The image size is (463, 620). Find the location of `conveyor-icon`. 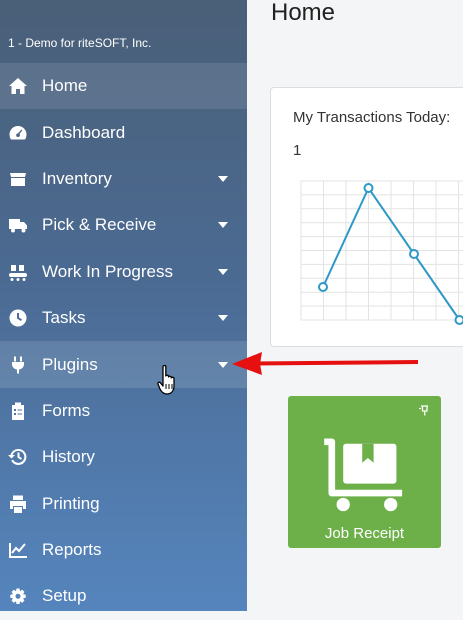

conveyor-icon is located at coordinates (18, 272).